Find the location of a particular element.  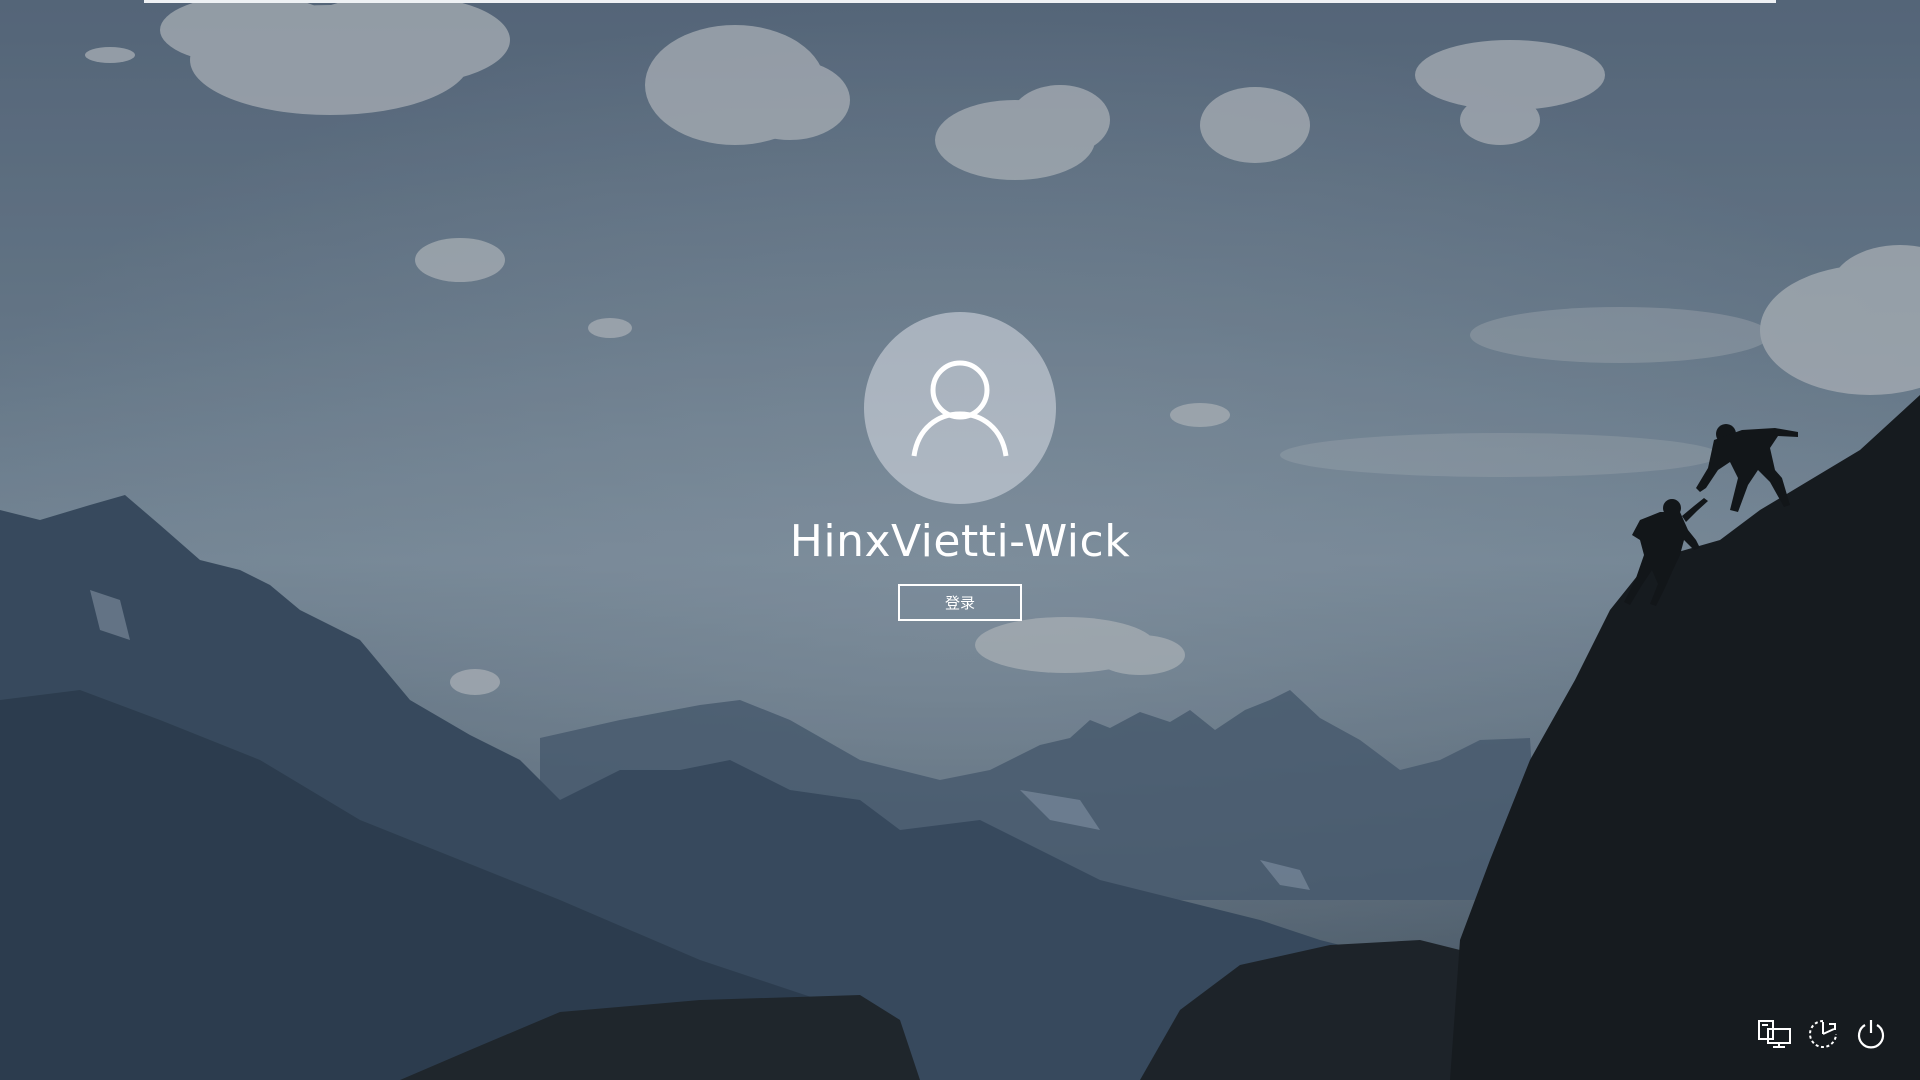

user-name: HinxVietti-Wick is located at coordinates (960, 541).